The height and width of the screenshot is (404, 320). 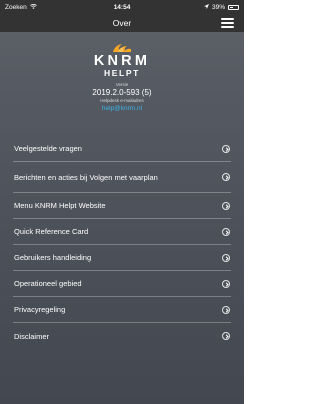 I want to click on menu-item-quick-reference-card: Quick Reference Card, so click(x=122, y=232).